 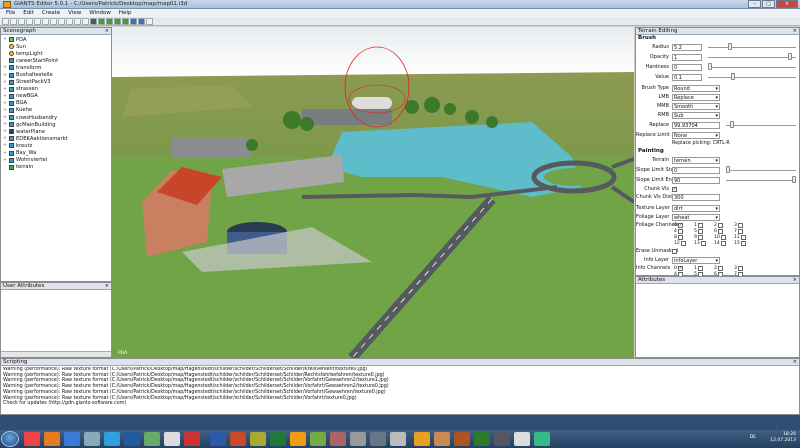 What do you see at coordinates (696, 217) in the screenshot?
I see `foliage-layer-select: wheat` at bounding box center [696, 217].